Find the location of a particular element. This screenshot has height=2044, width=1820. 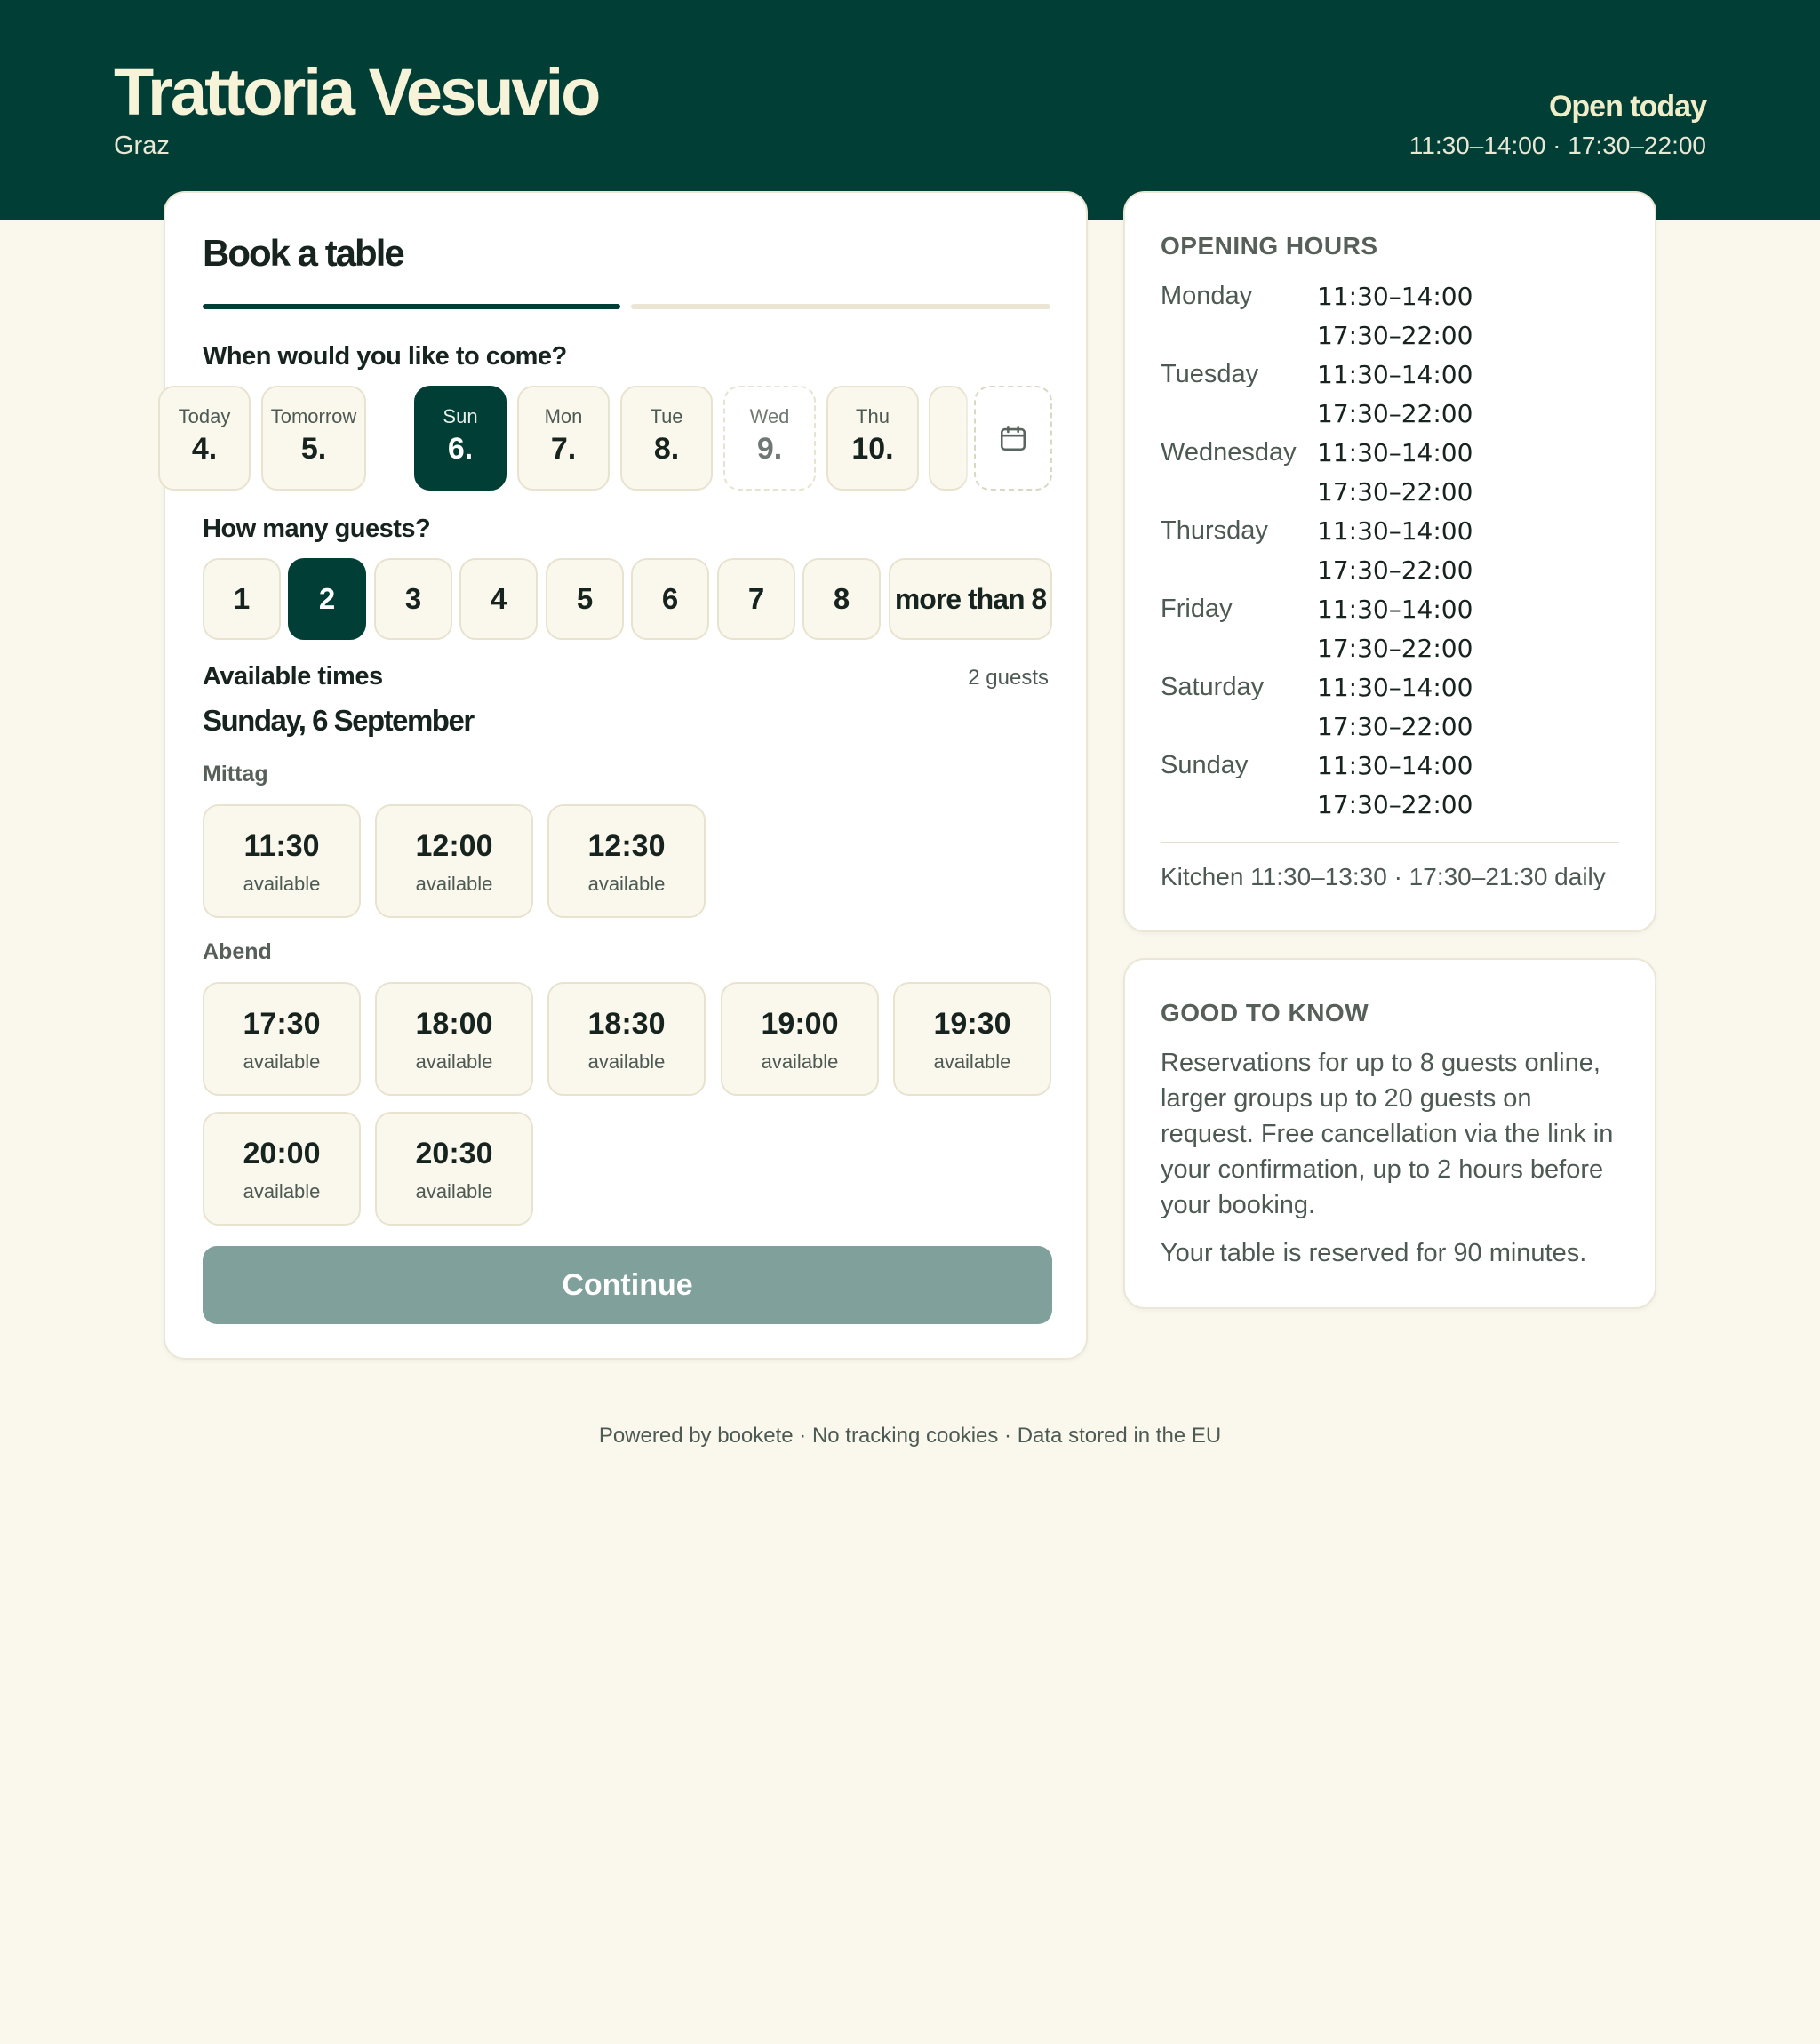

time-slot: 12:00 available is located at coordinates (454, 861).